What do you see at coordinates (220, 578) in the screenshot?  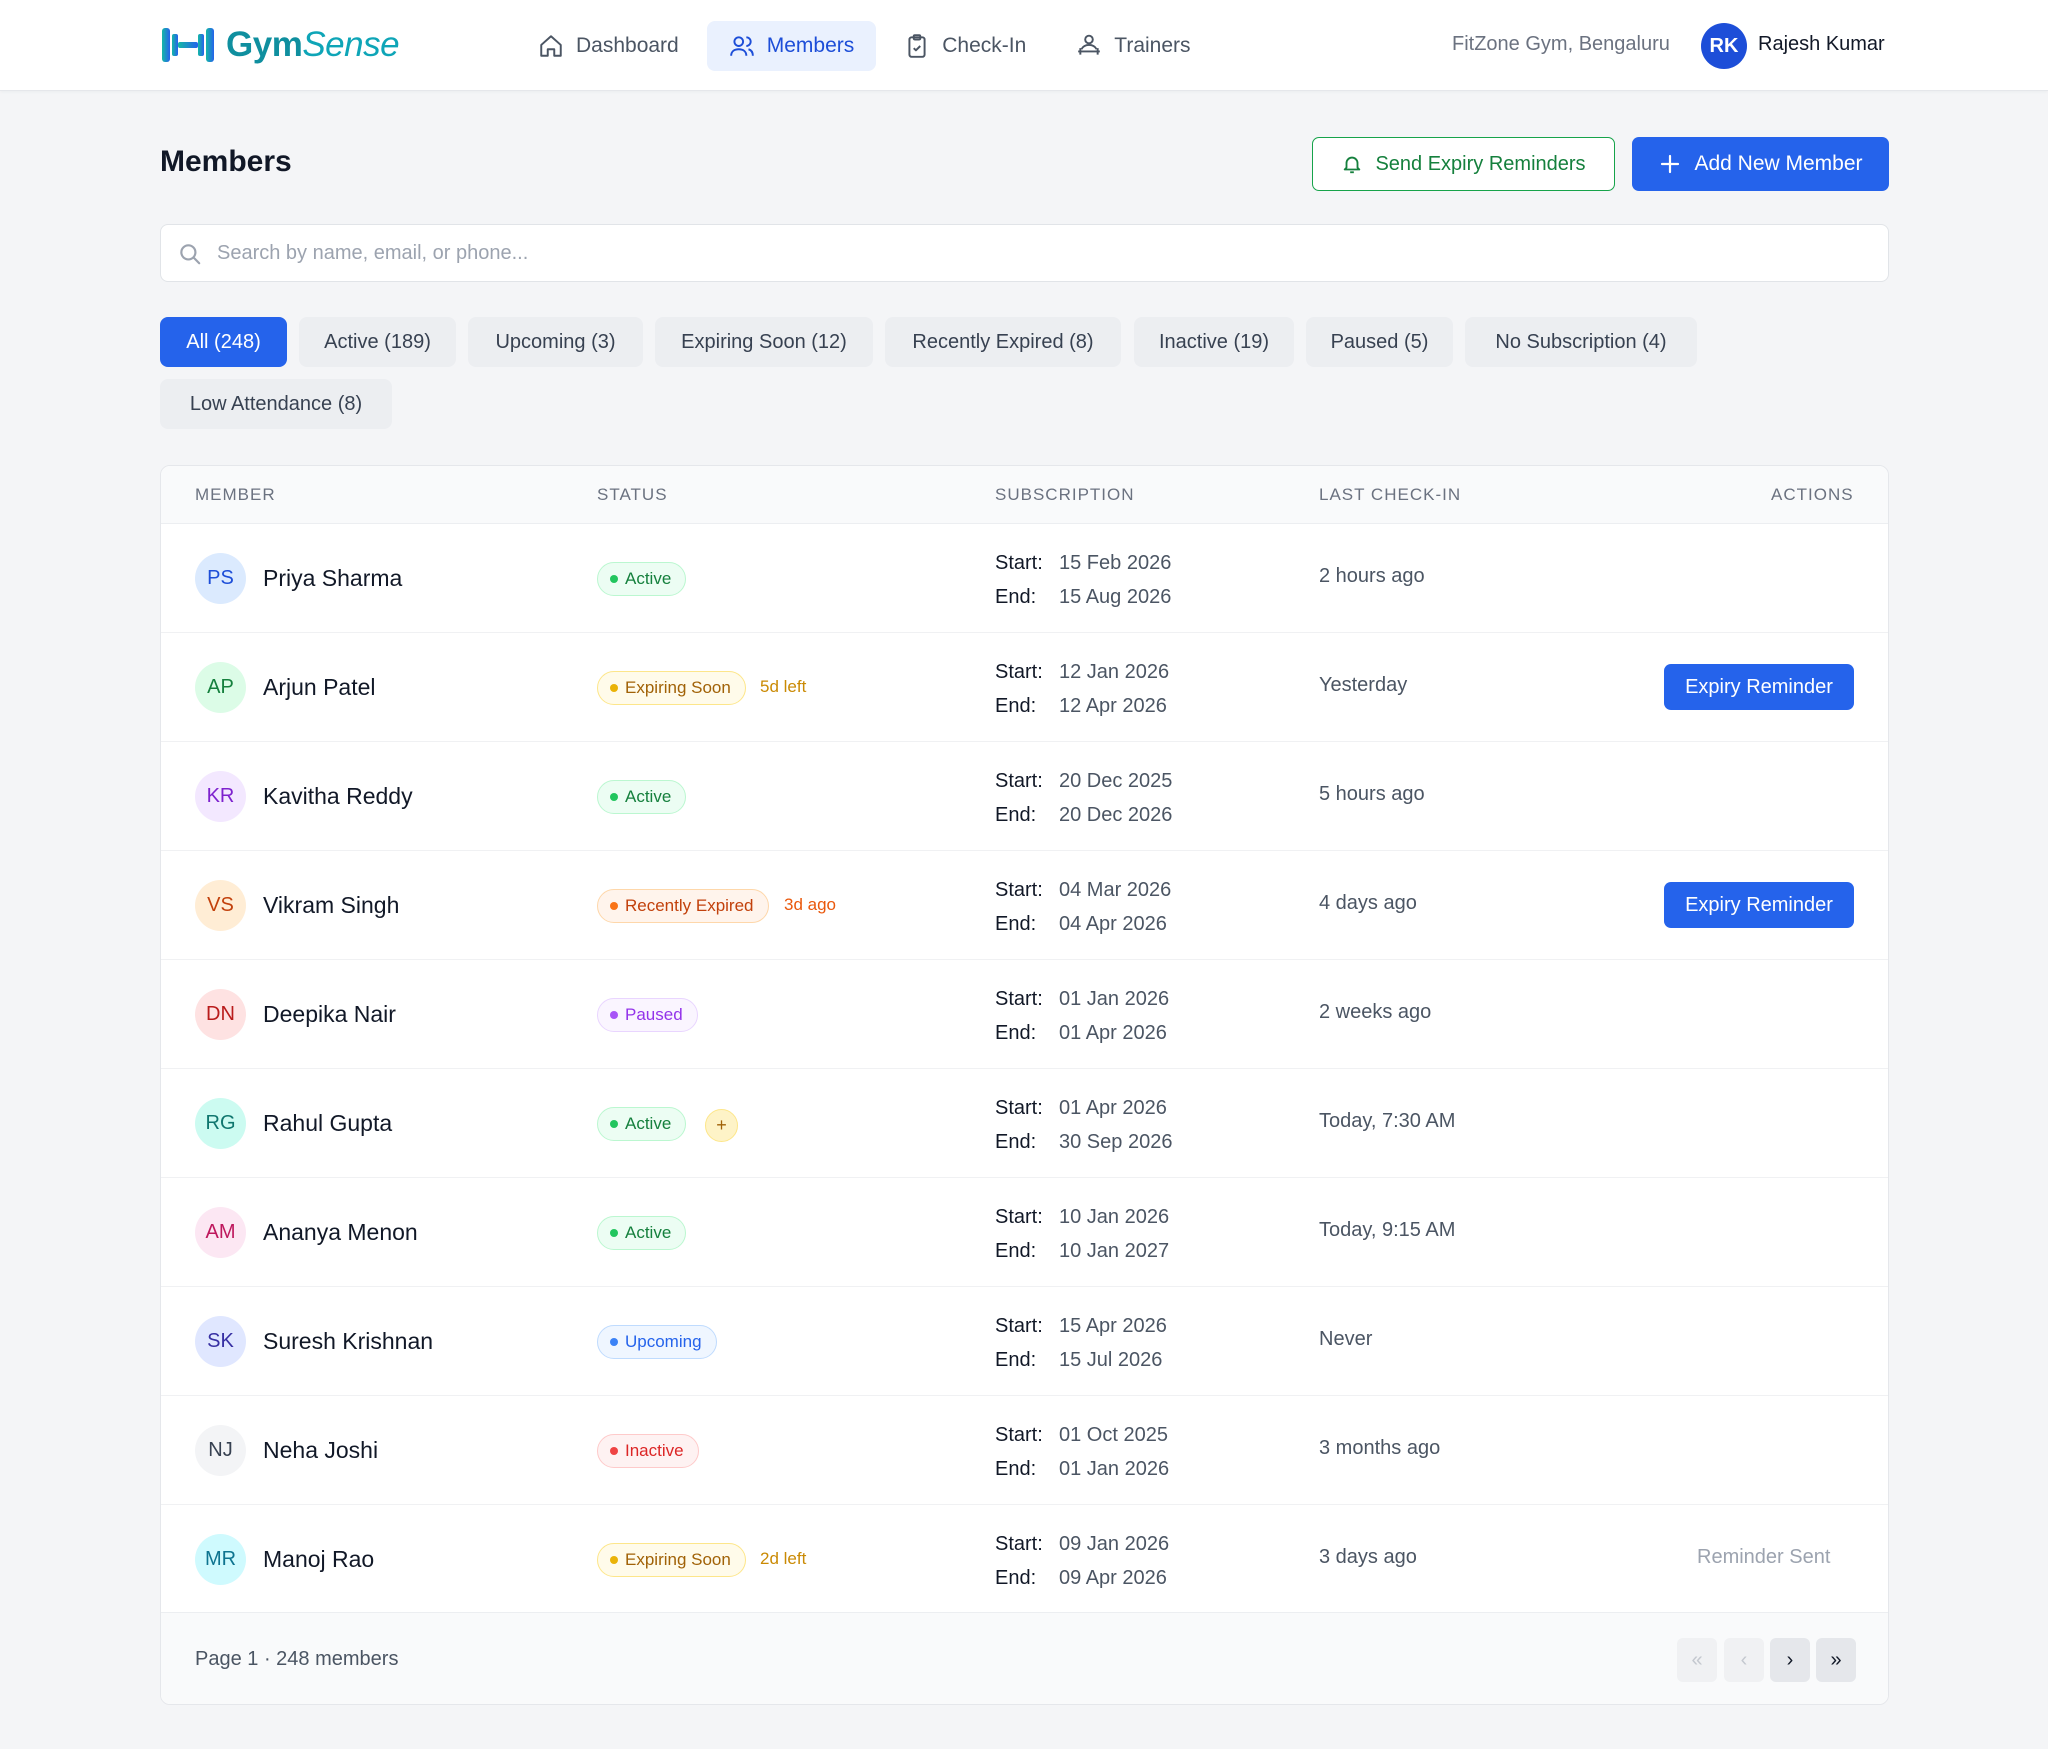 I see `avatar: PS` at bounding box center [220, 578].